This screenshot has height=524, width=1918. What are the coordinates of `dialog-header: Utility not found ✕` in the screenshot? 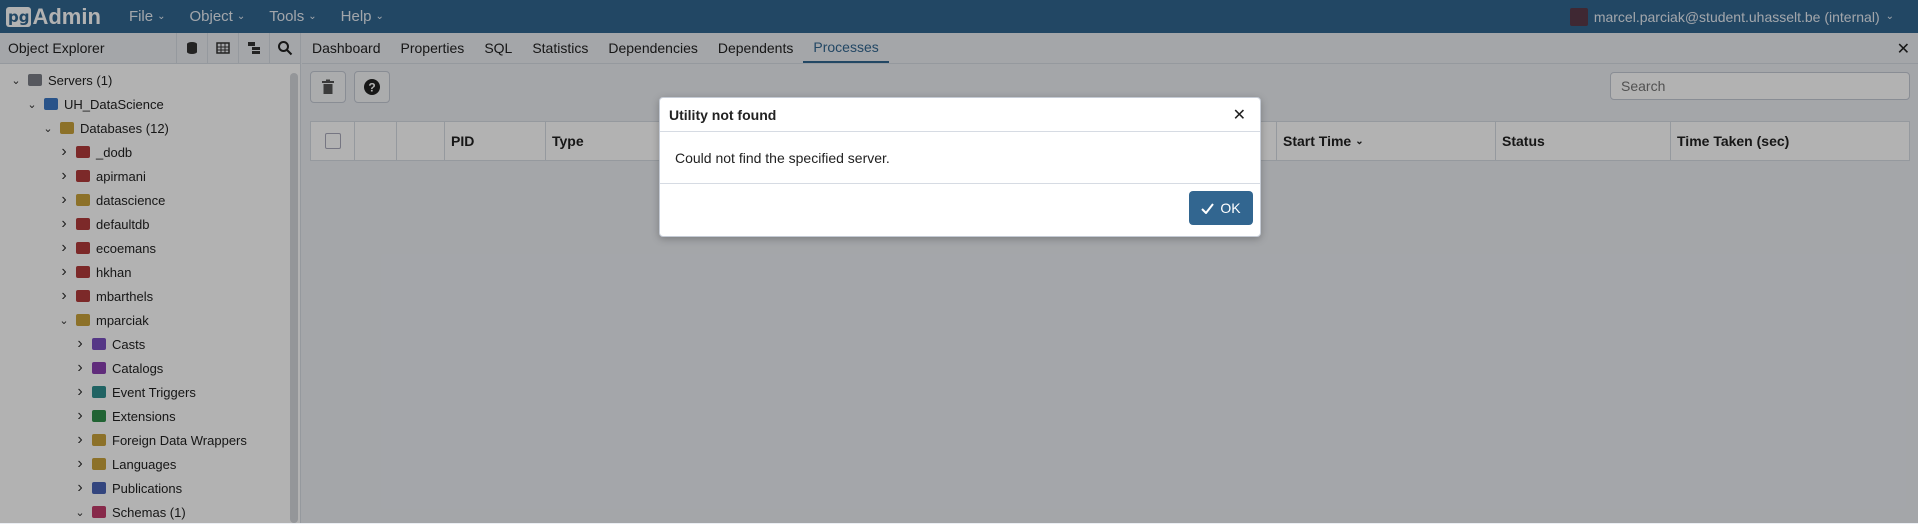 It's located at (960, 115).